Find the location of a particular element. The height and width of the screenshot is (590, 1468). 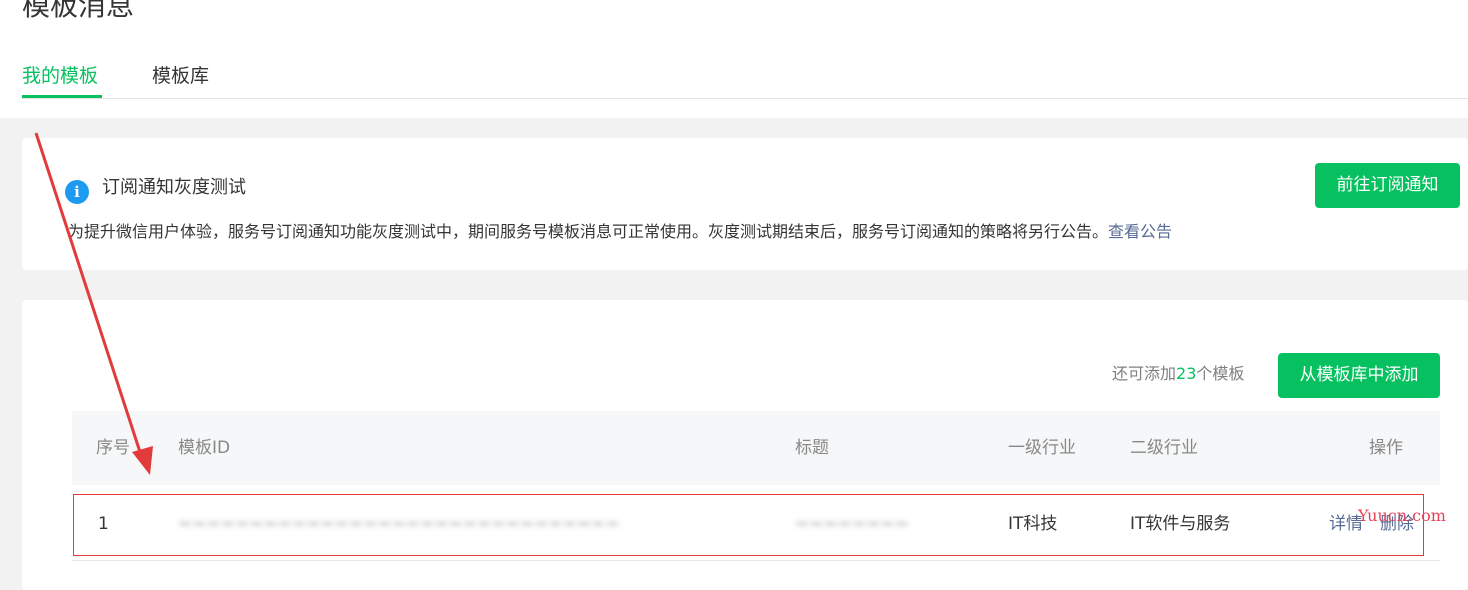

view-announcement-link: 查看公告 is located at coordinates (1140, 231).